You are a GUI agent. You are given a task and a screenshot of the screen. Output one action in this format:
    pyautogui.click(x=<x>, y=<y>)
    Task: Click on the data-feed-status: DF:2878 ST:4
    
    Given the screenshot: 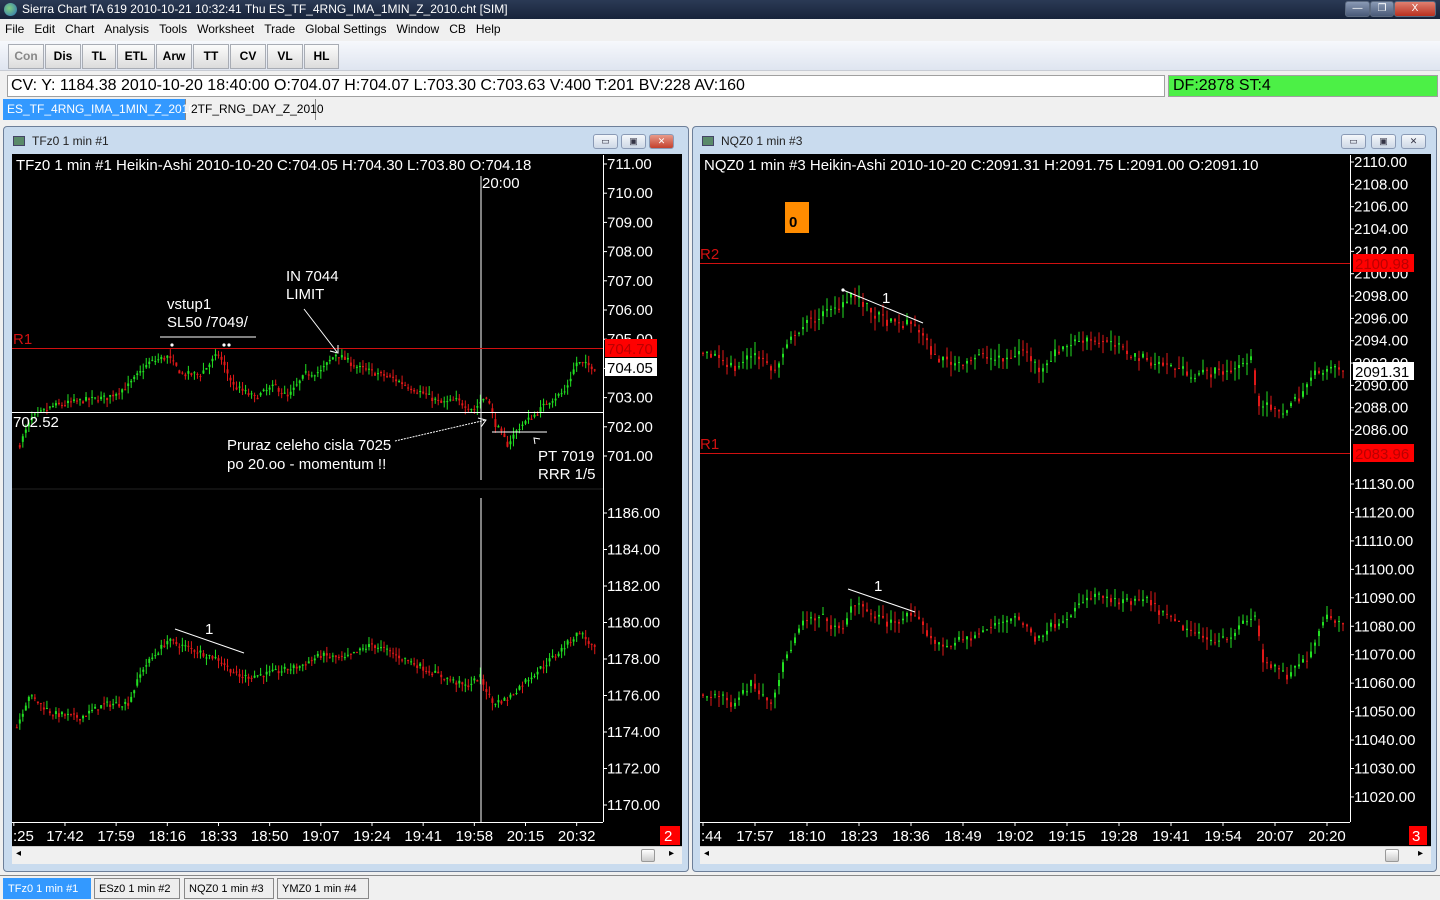 What is the action you would take?
    pyautogui.click(x=1303, y=86)
    